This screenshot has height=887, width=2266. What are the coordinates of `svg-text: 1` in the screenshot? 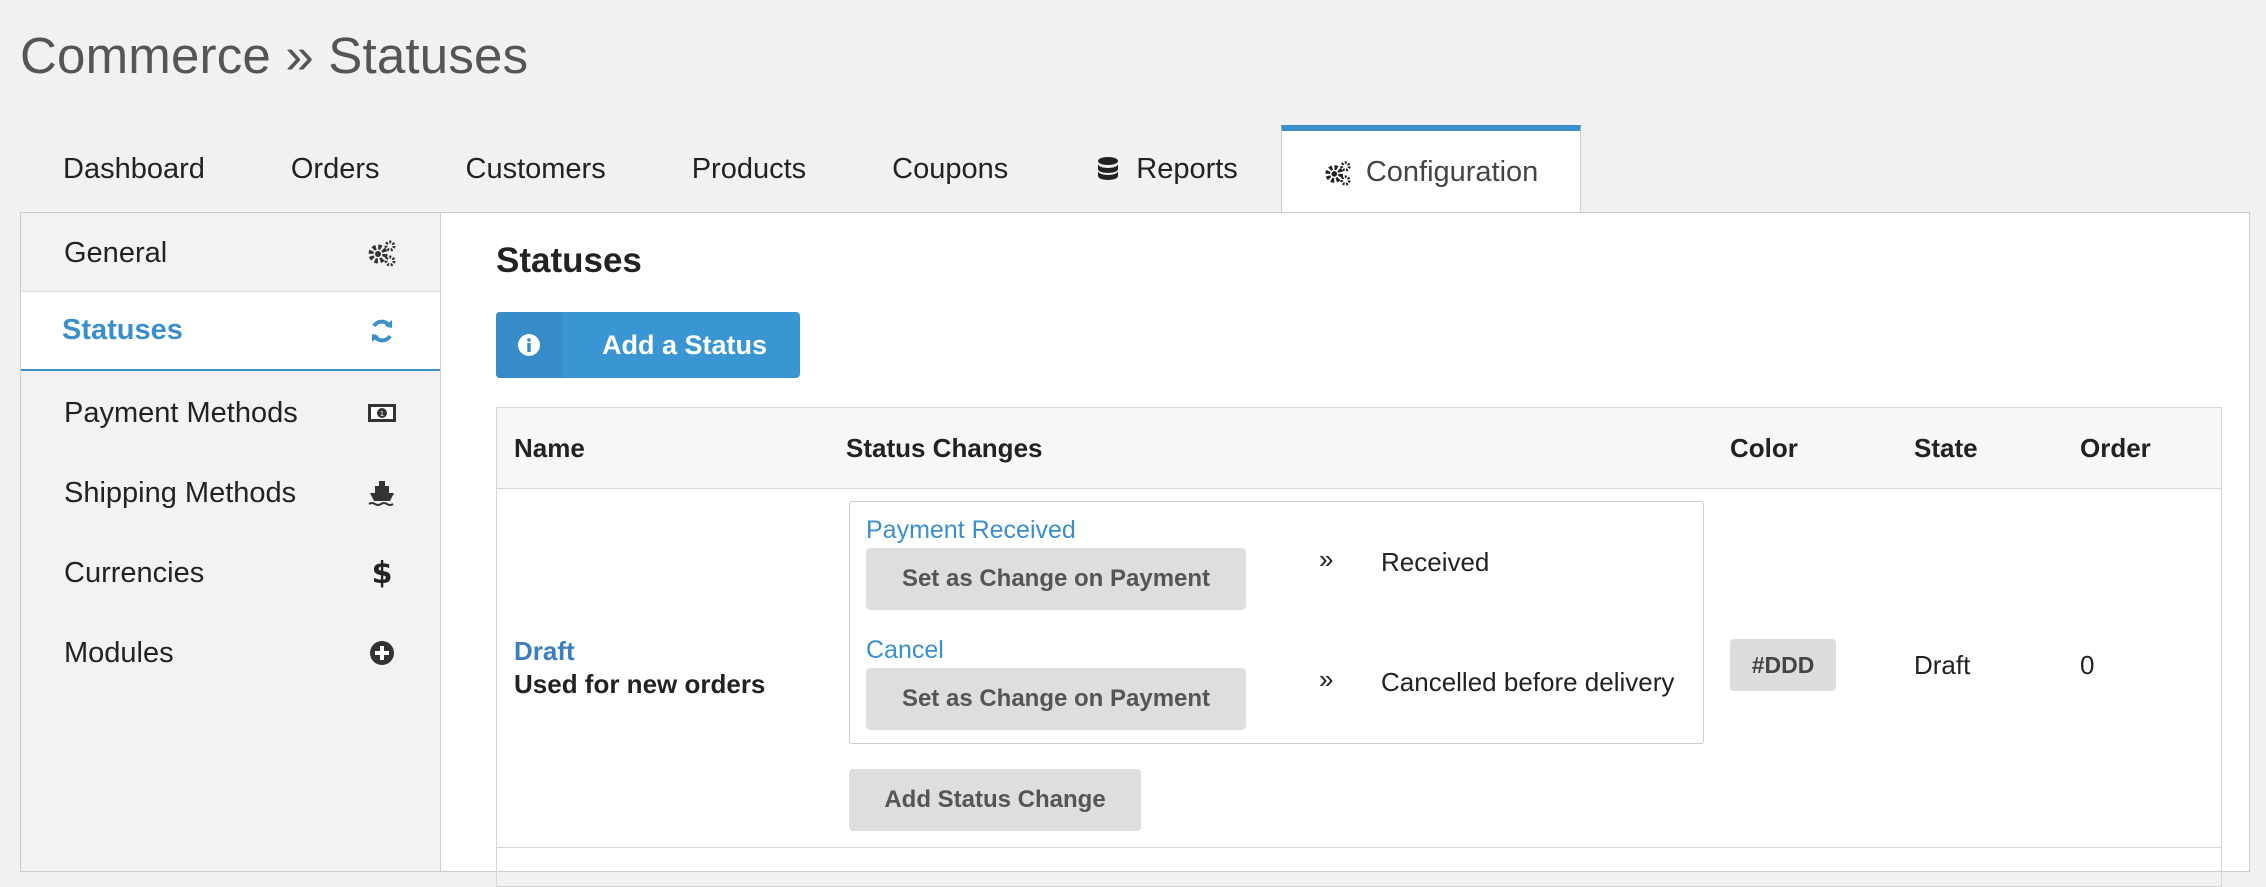 It's located at (382, 414).